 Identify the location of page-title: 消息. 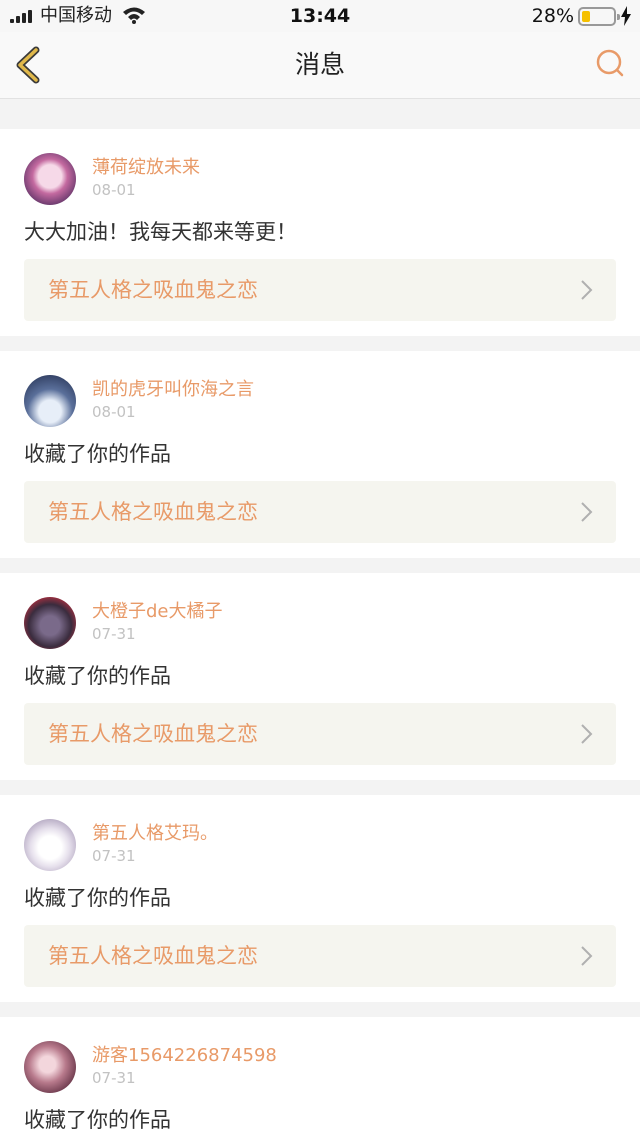
(319, 64).